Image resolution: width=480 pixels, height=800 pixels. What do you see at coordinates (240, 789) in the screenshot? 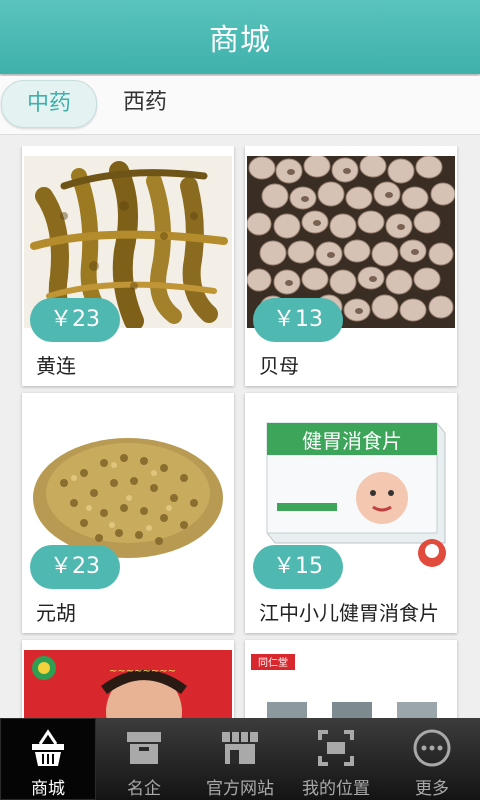
I see `nav-label: 官方网站` at bounding box center [240, 789].